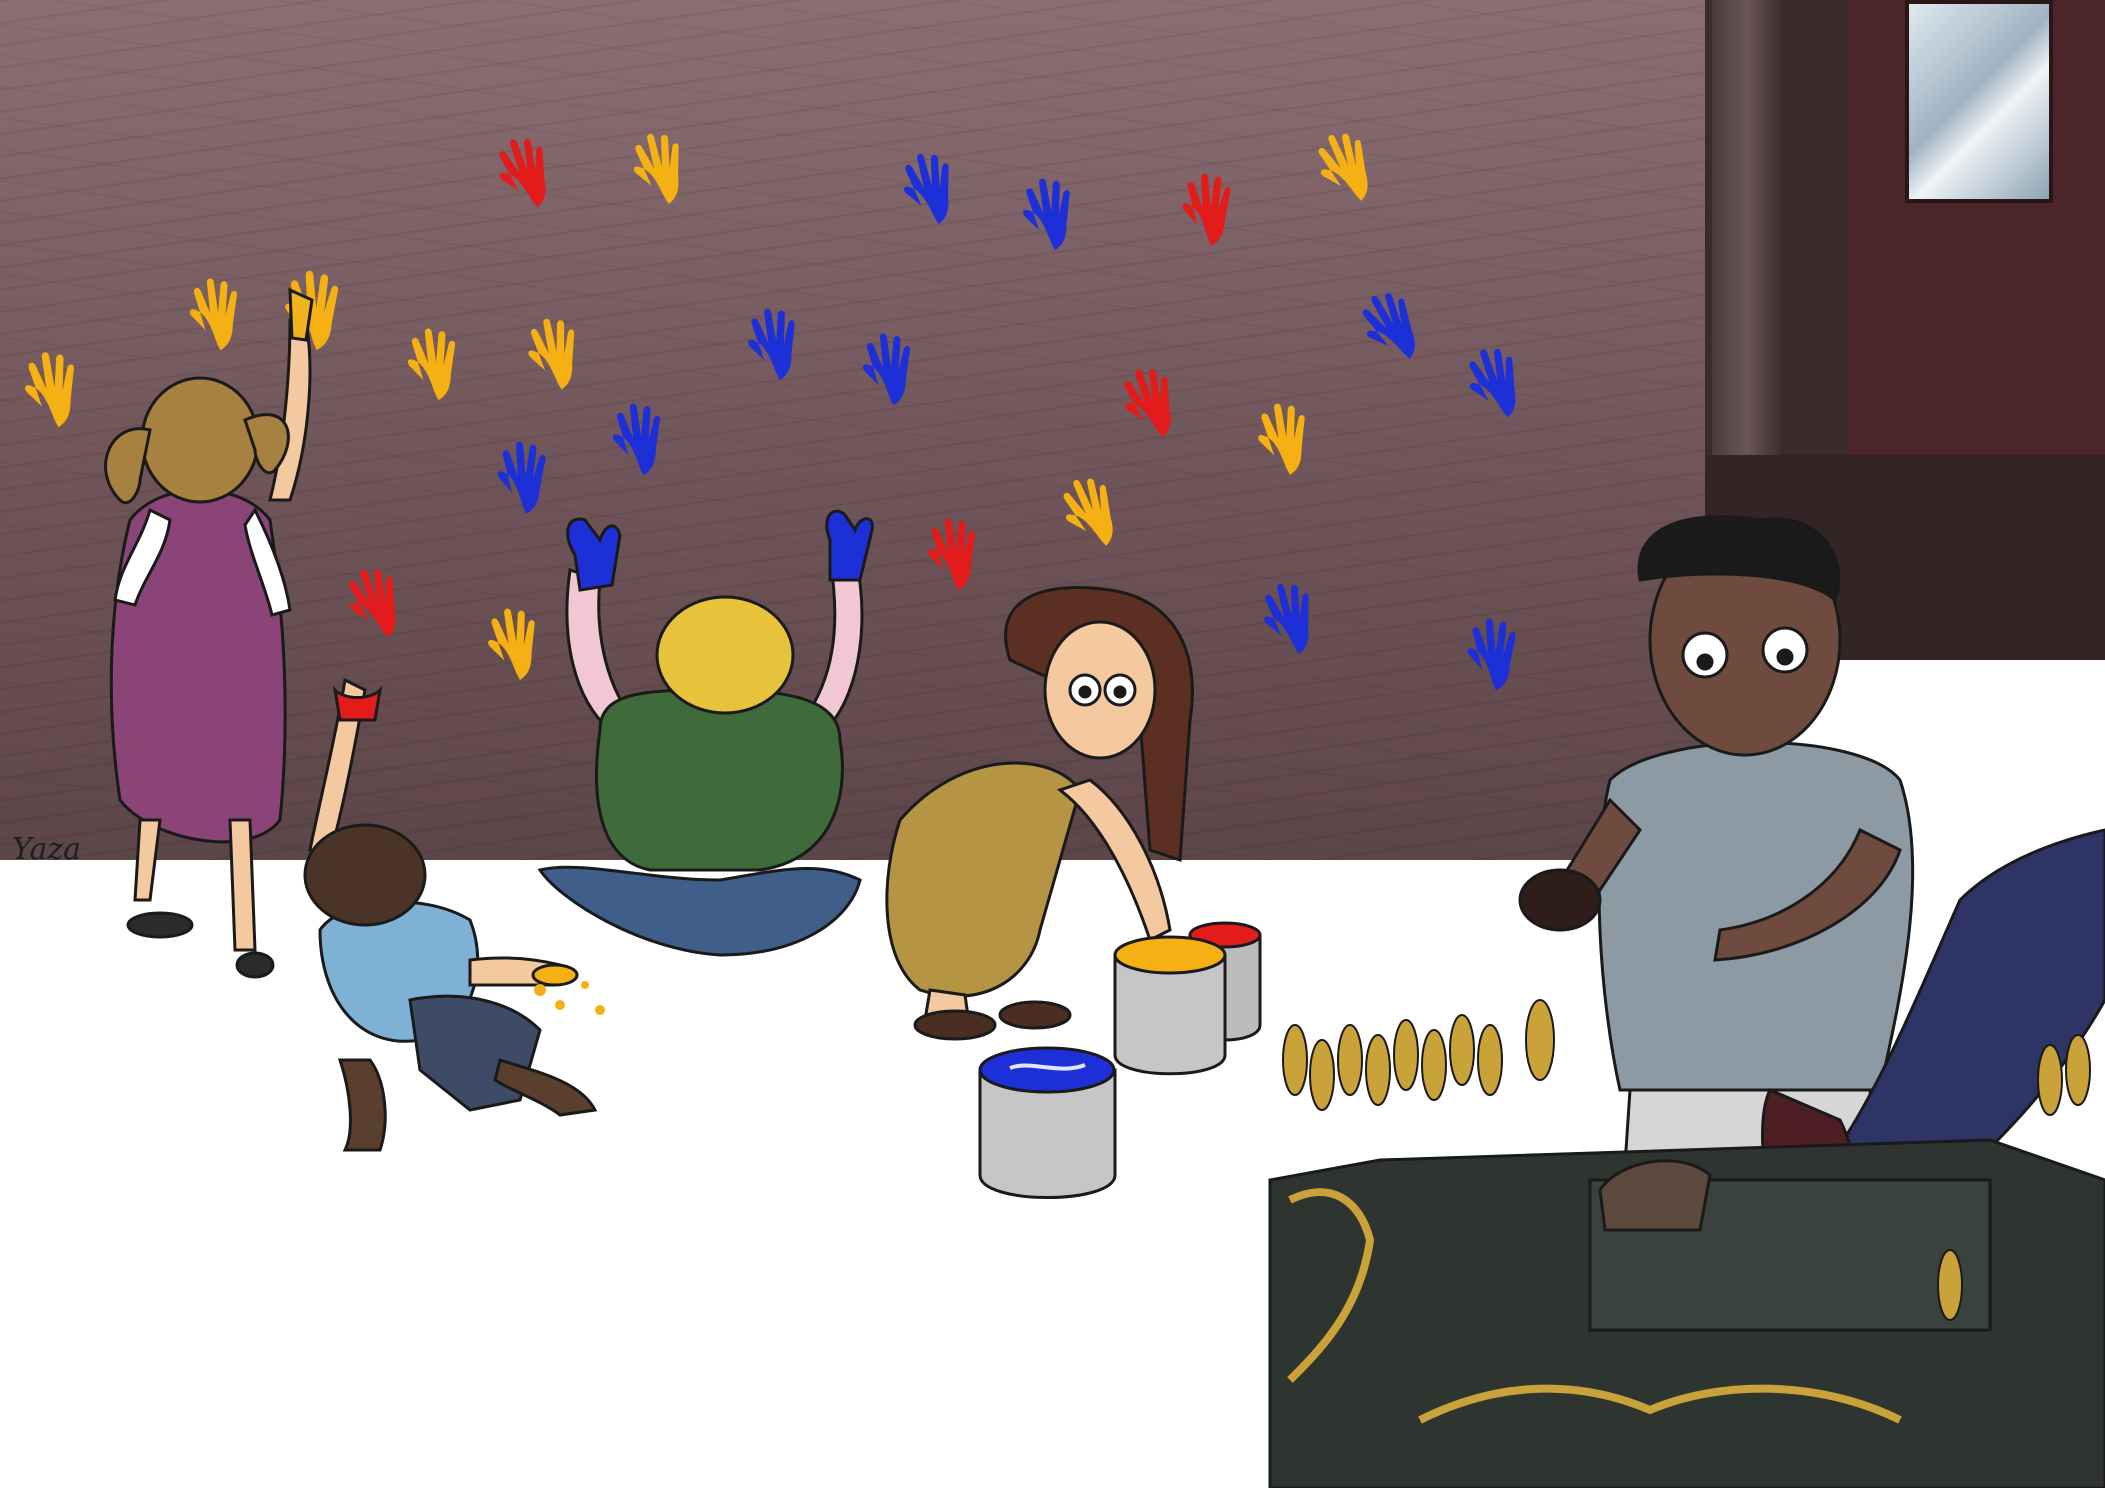 The image size is (2105, 1488). Describe the element at coordinates (1047, 1122) in the screenshot. I see `paint-can-blue` at that location.